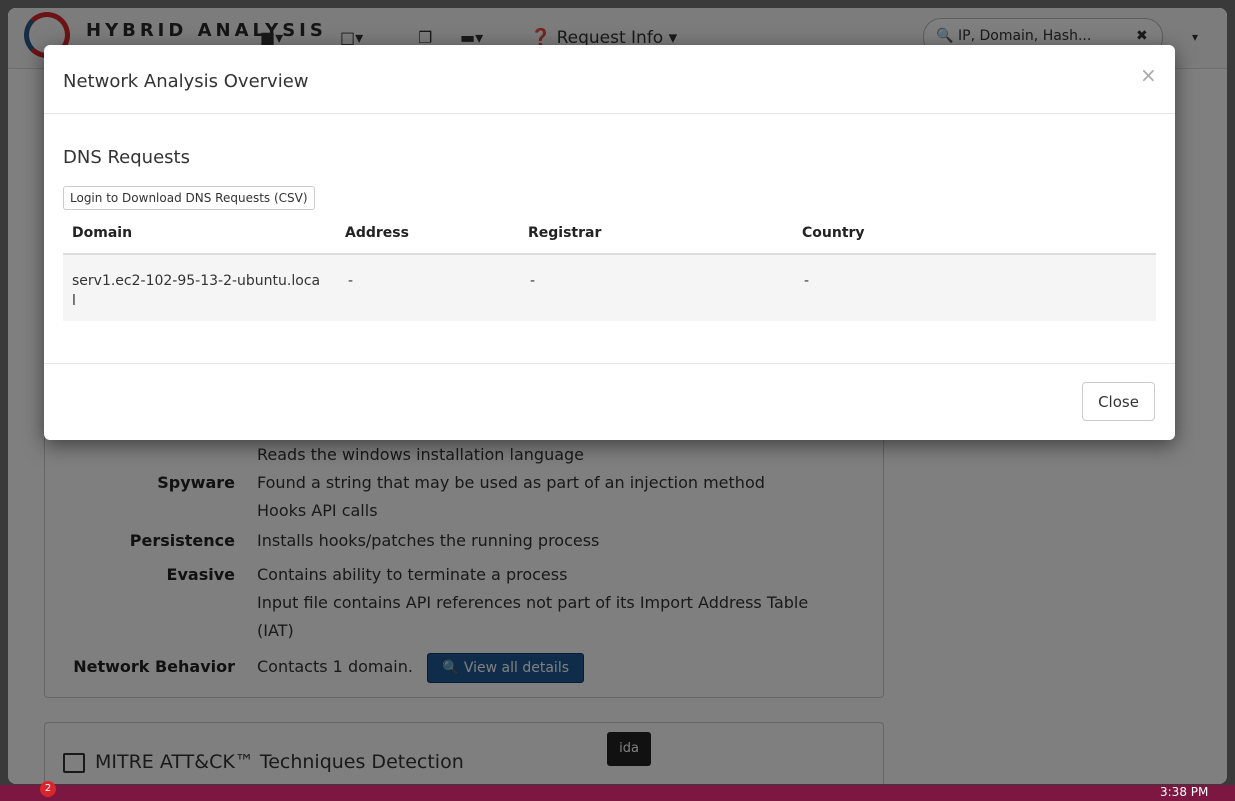 The height and width of the screenshot is (801, 1235). Describe the element at coordinates (617, 791) in the screenshot. I see `taskbar: 2 3:38 PM` at that location.